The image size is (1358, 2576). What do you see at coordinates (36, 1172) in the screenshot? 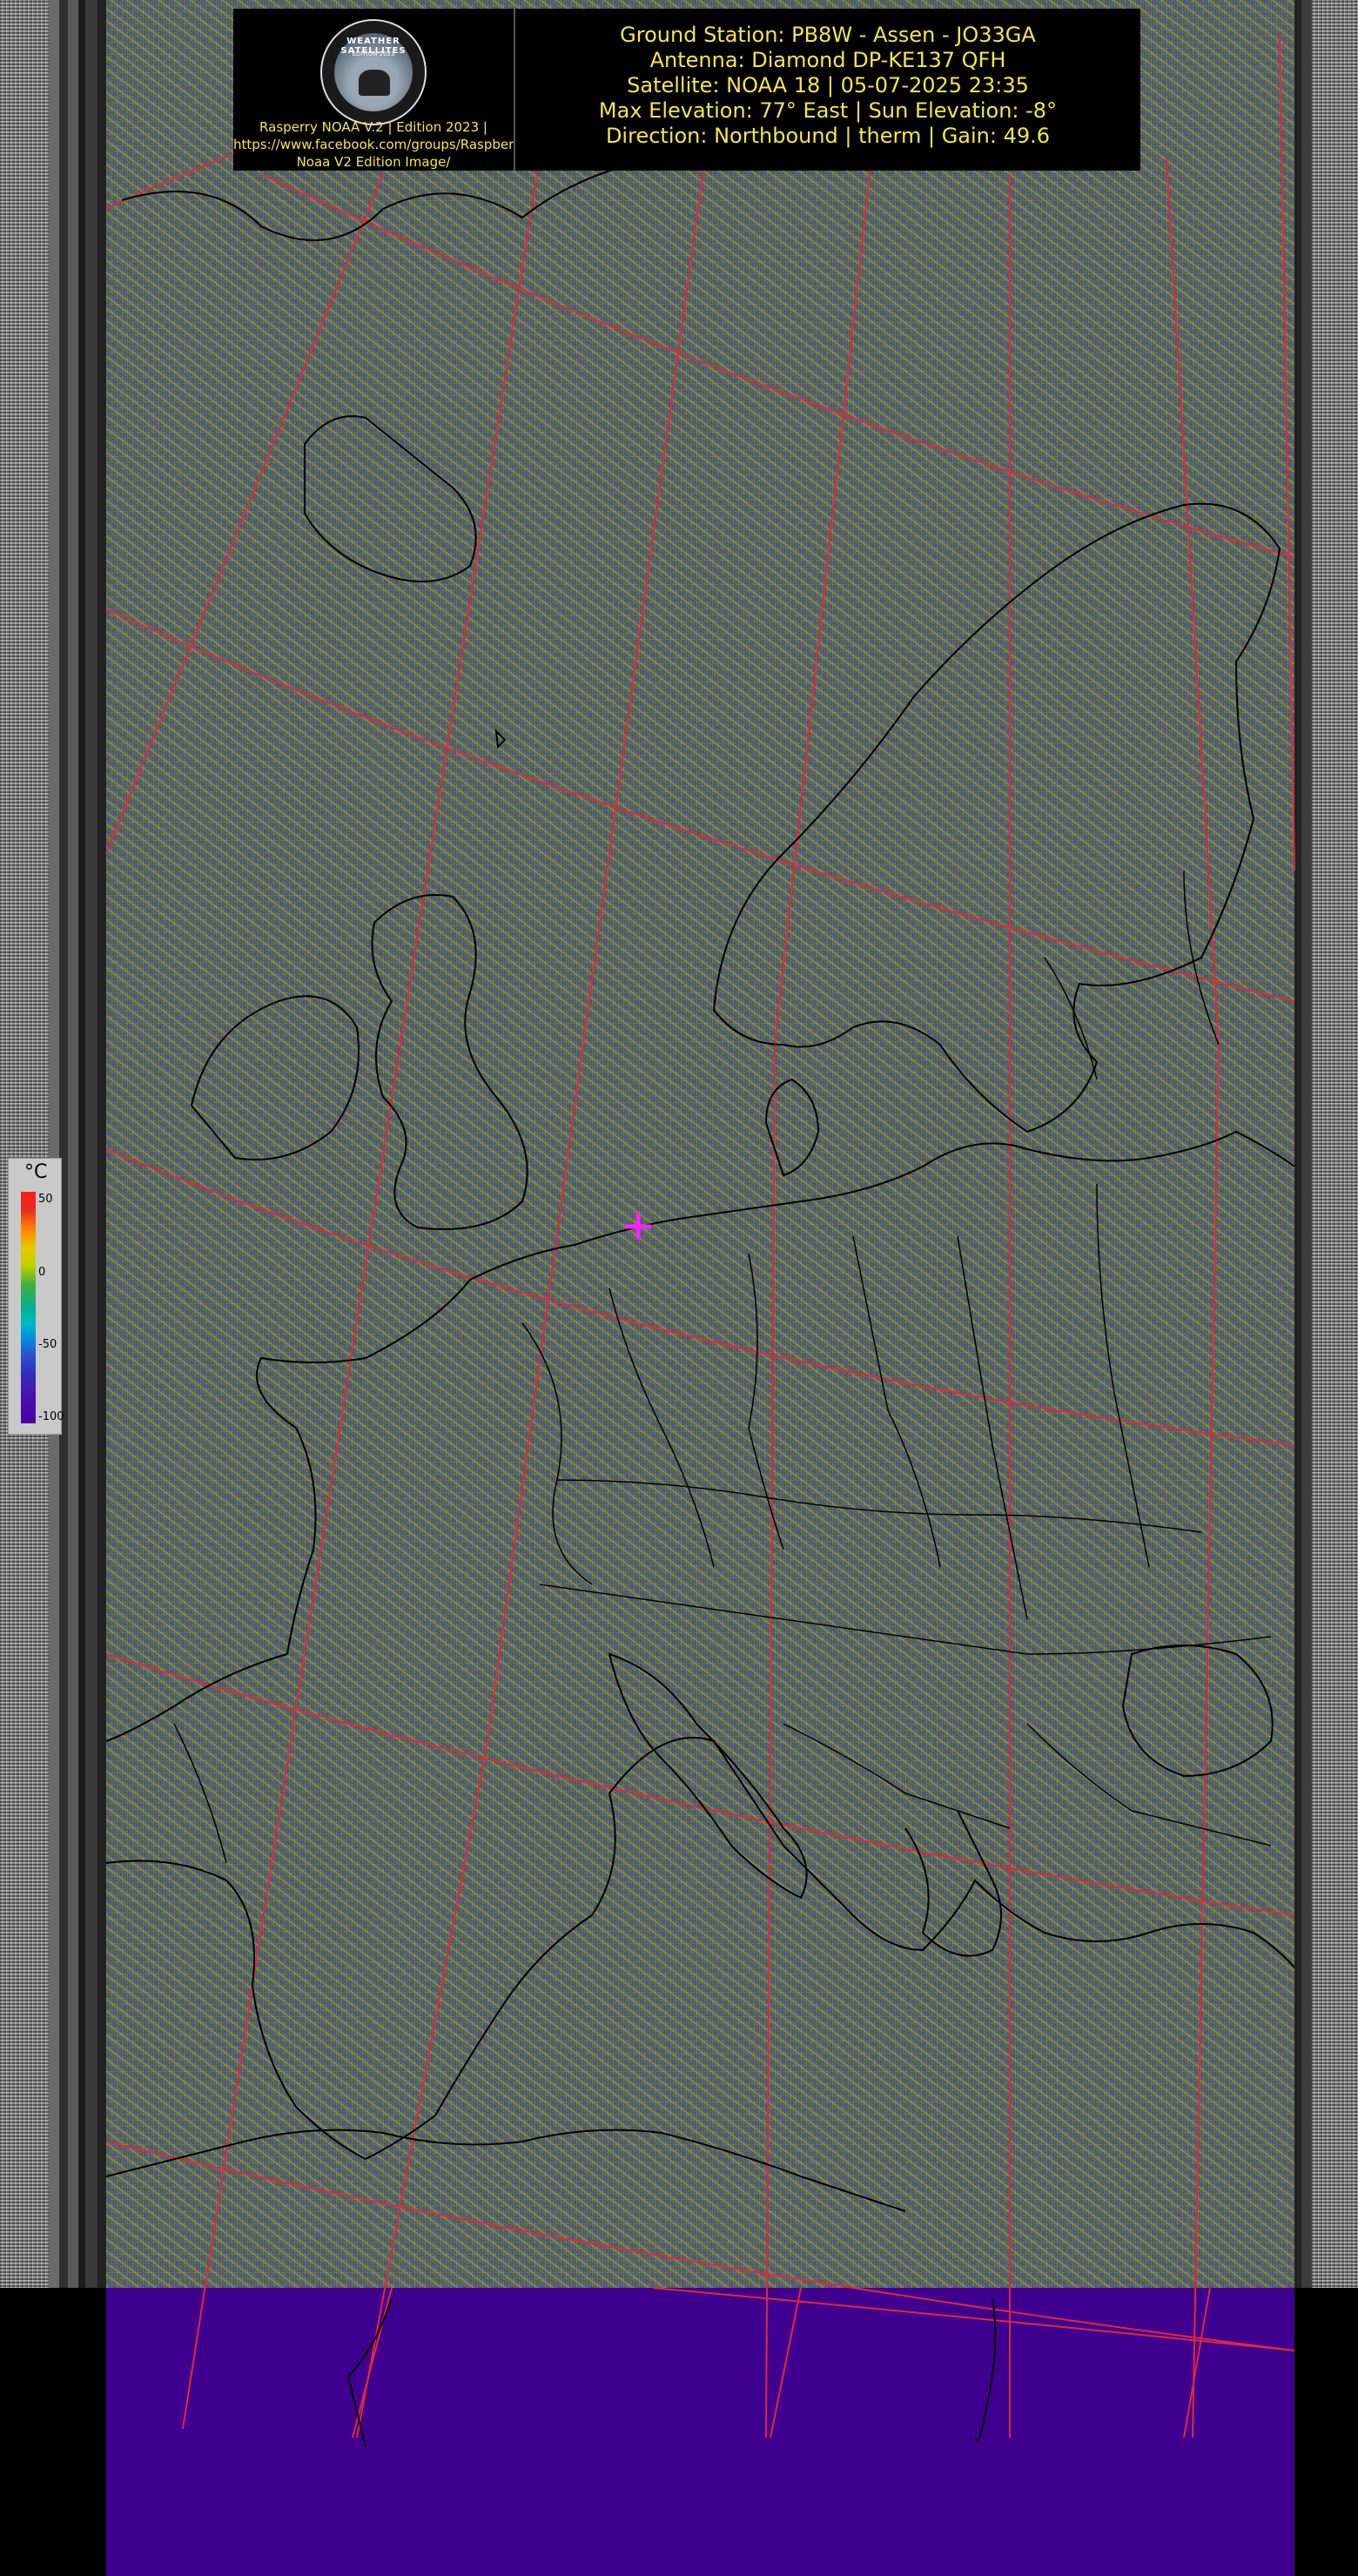
I see `scale-unit: °C` at bounding box center [36, 1172].